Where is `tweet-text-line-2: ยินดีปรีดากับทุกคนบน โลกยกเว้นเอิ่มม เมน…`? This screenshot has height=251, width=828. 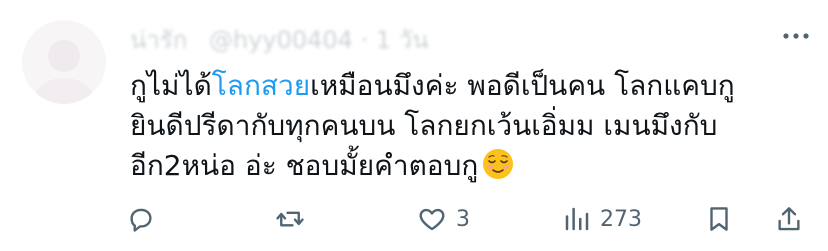
tweet-text-line-2: ยินดีปรีดากับทุกคนบน โลกยกเว้นเอิ่มม เมน… is located at coordinates (424, 125).